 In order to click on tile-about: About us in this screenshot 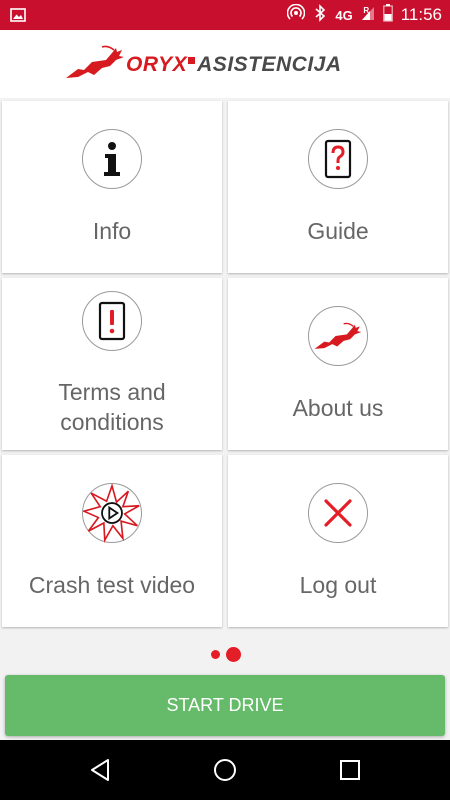, I will do `click(338, 364)`.